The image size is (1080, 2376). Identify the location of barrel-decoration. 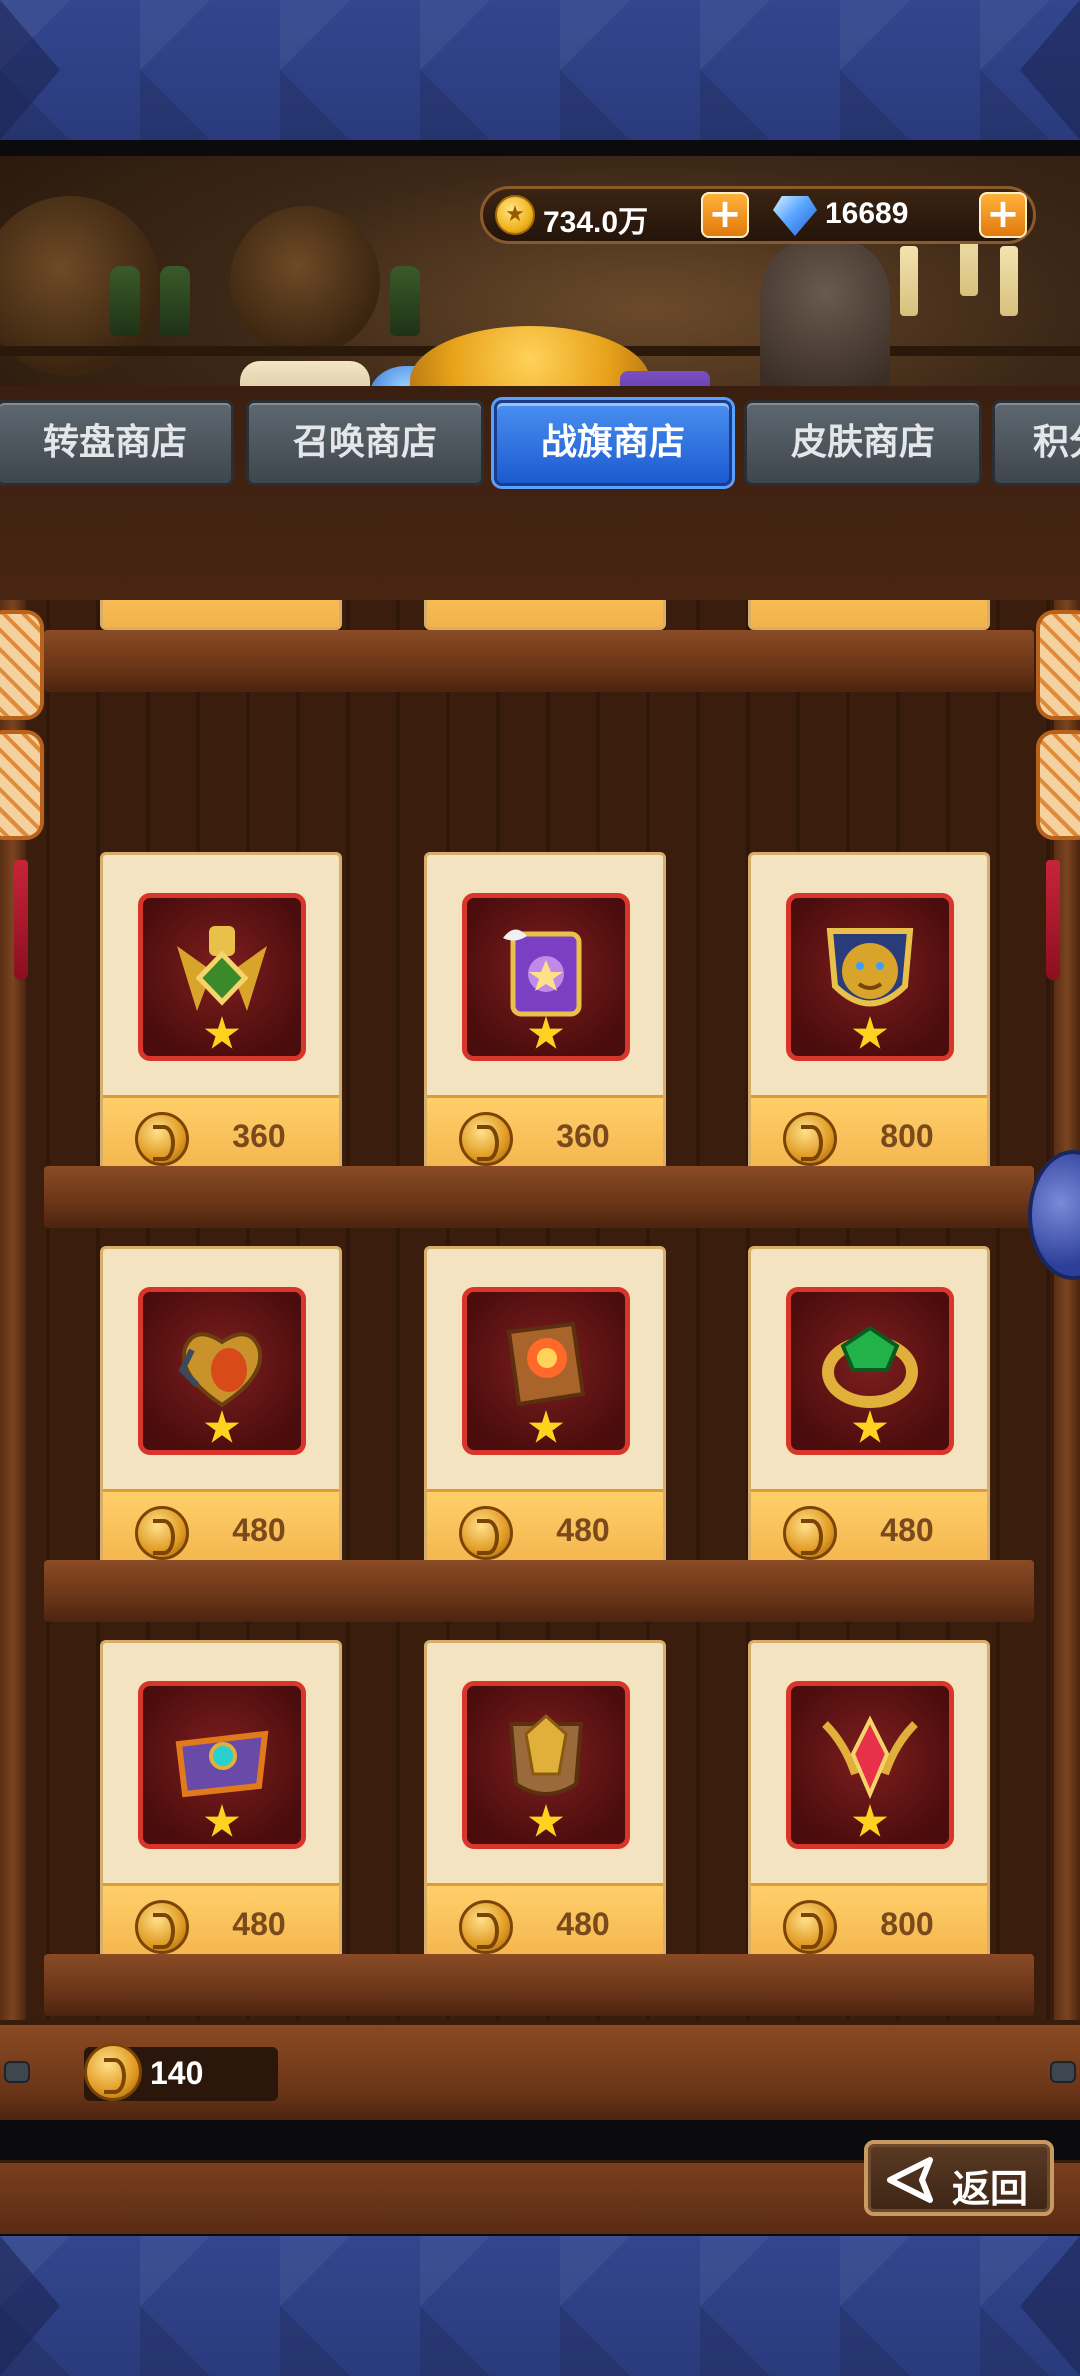
(305, 281).